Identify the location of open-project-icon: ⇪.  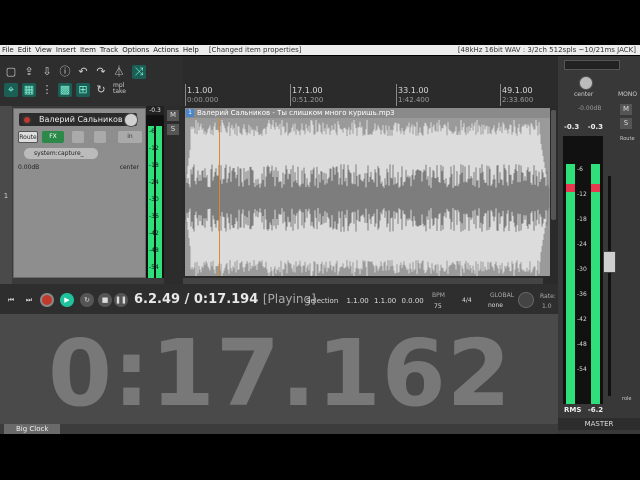
(29, 72).